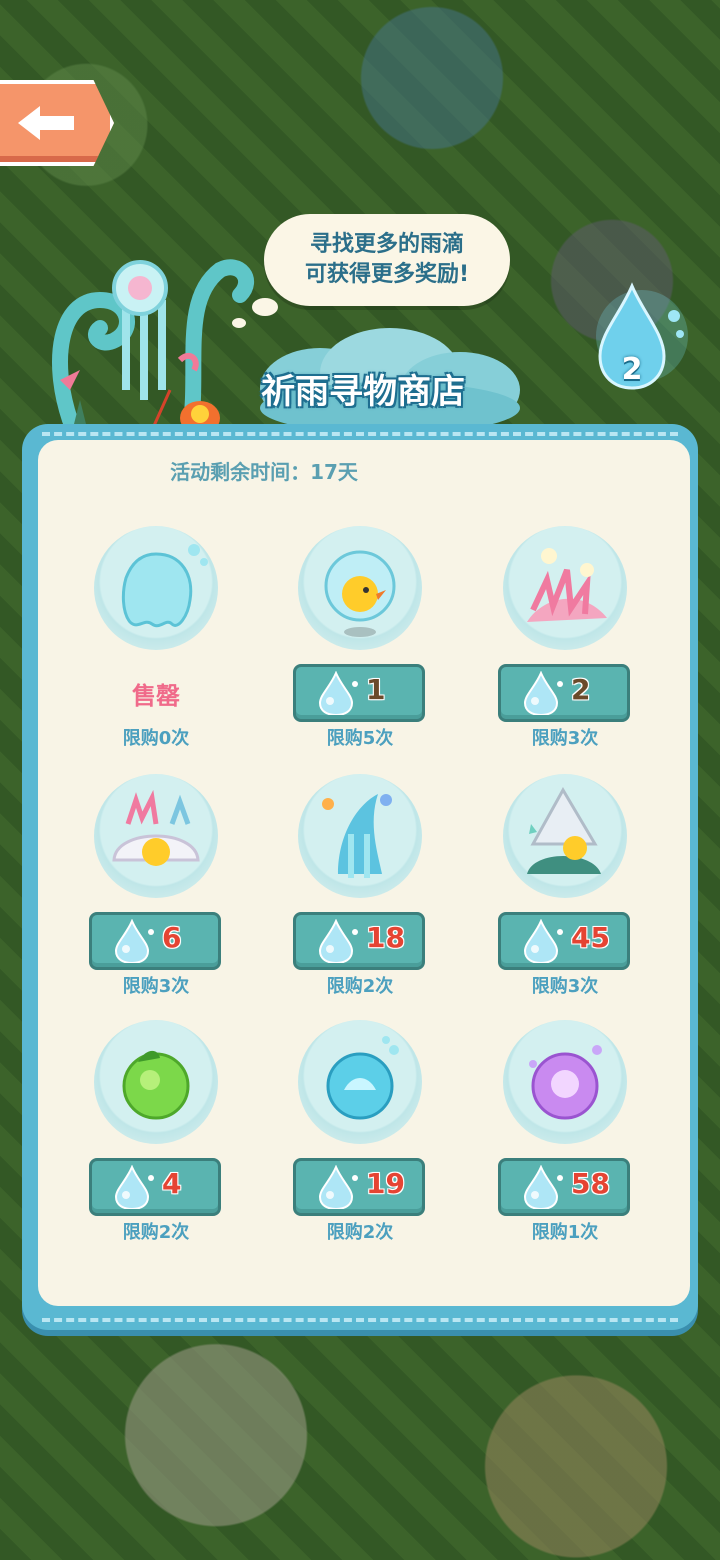 This screenshot has width=720, height=1560. Describe the element at coordinates (564, 1187) in the screenshot. I see `buy-button: 58` at that location.